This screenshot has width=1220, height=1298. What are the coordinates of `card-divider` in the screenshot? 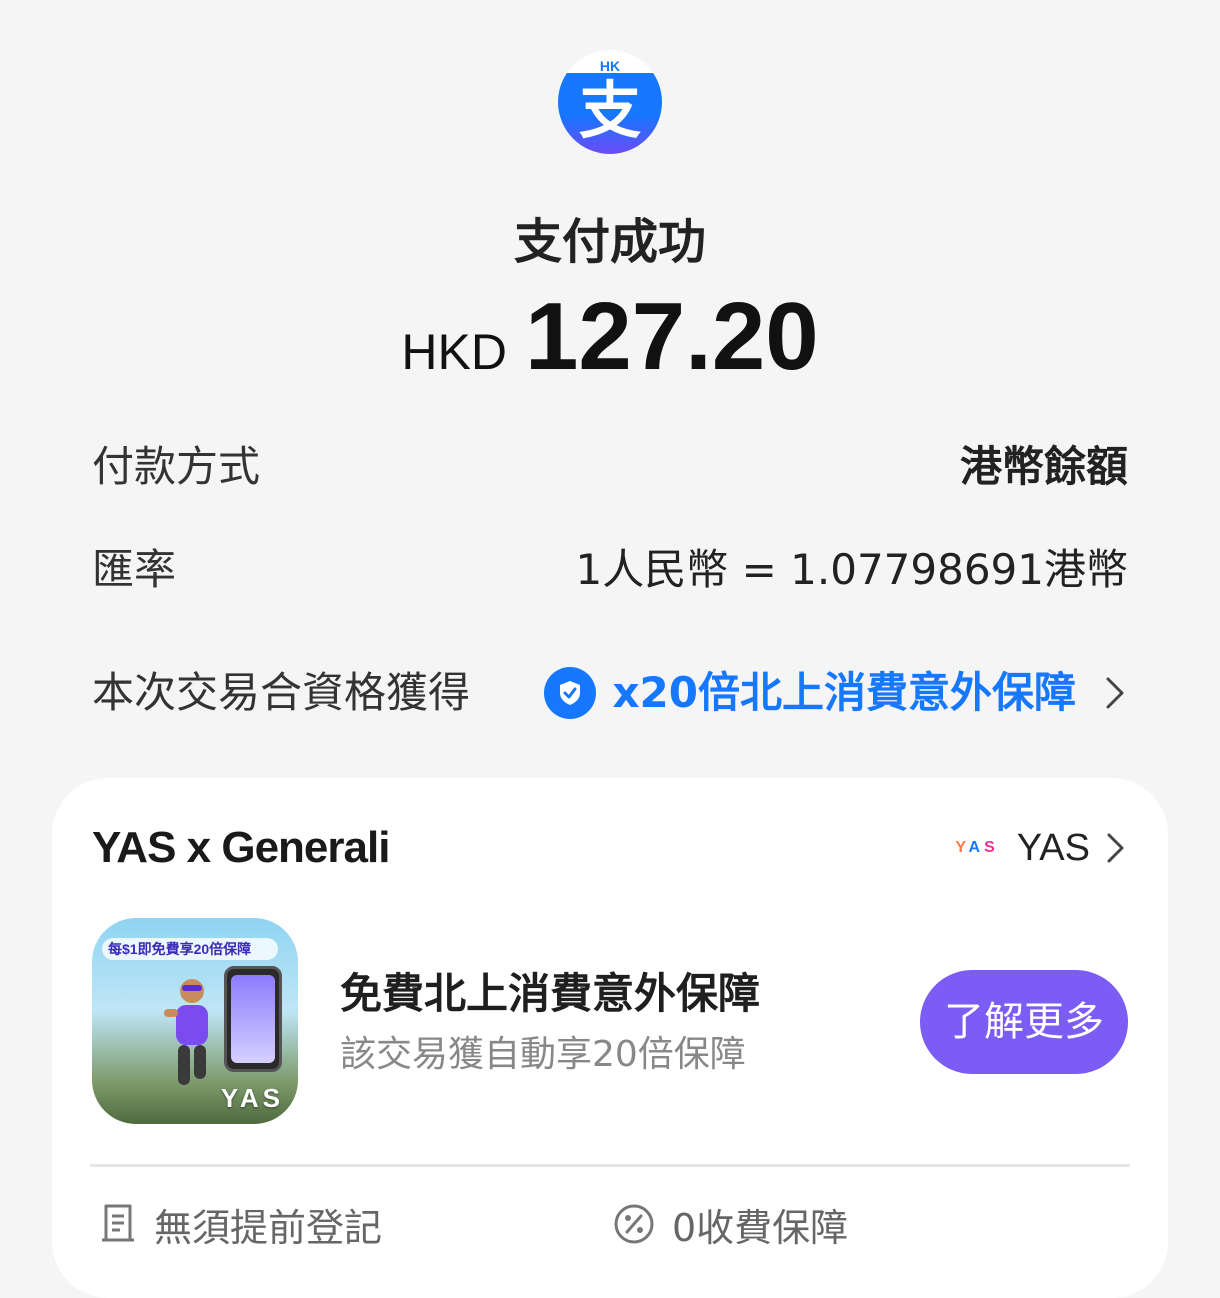 It's located at (610, 1165).